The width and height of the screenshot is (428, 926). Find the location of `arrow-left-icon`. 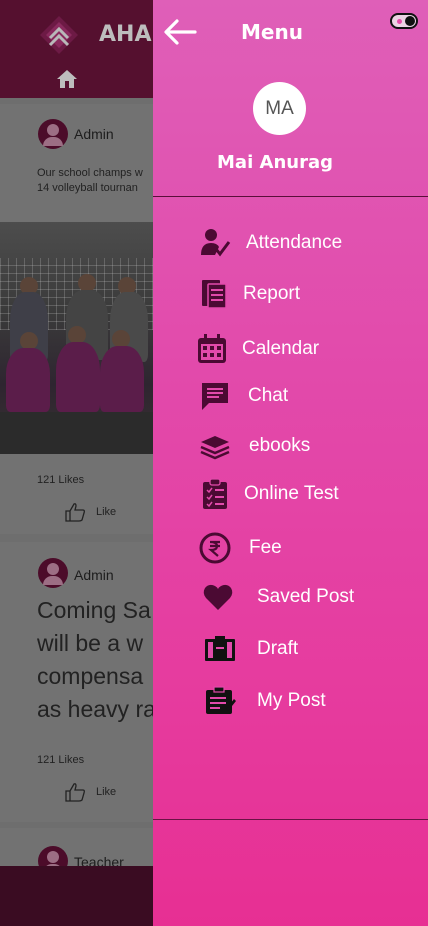

arrow-left-icon is located at coordinates (180, 32).